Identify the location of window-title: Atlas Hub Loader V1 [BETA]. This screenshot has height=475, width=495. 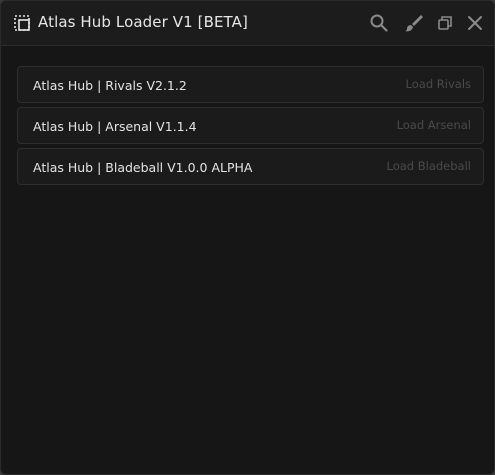
(143, 22).